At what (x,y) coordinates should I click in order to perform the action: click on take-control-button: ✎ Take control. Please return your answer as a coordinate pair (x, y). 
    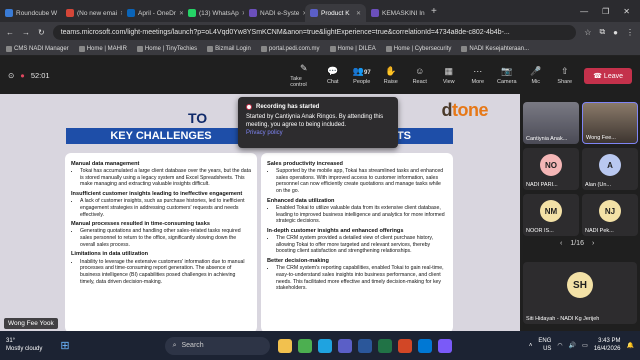
    Looking at the image, I should click on (303, 75).